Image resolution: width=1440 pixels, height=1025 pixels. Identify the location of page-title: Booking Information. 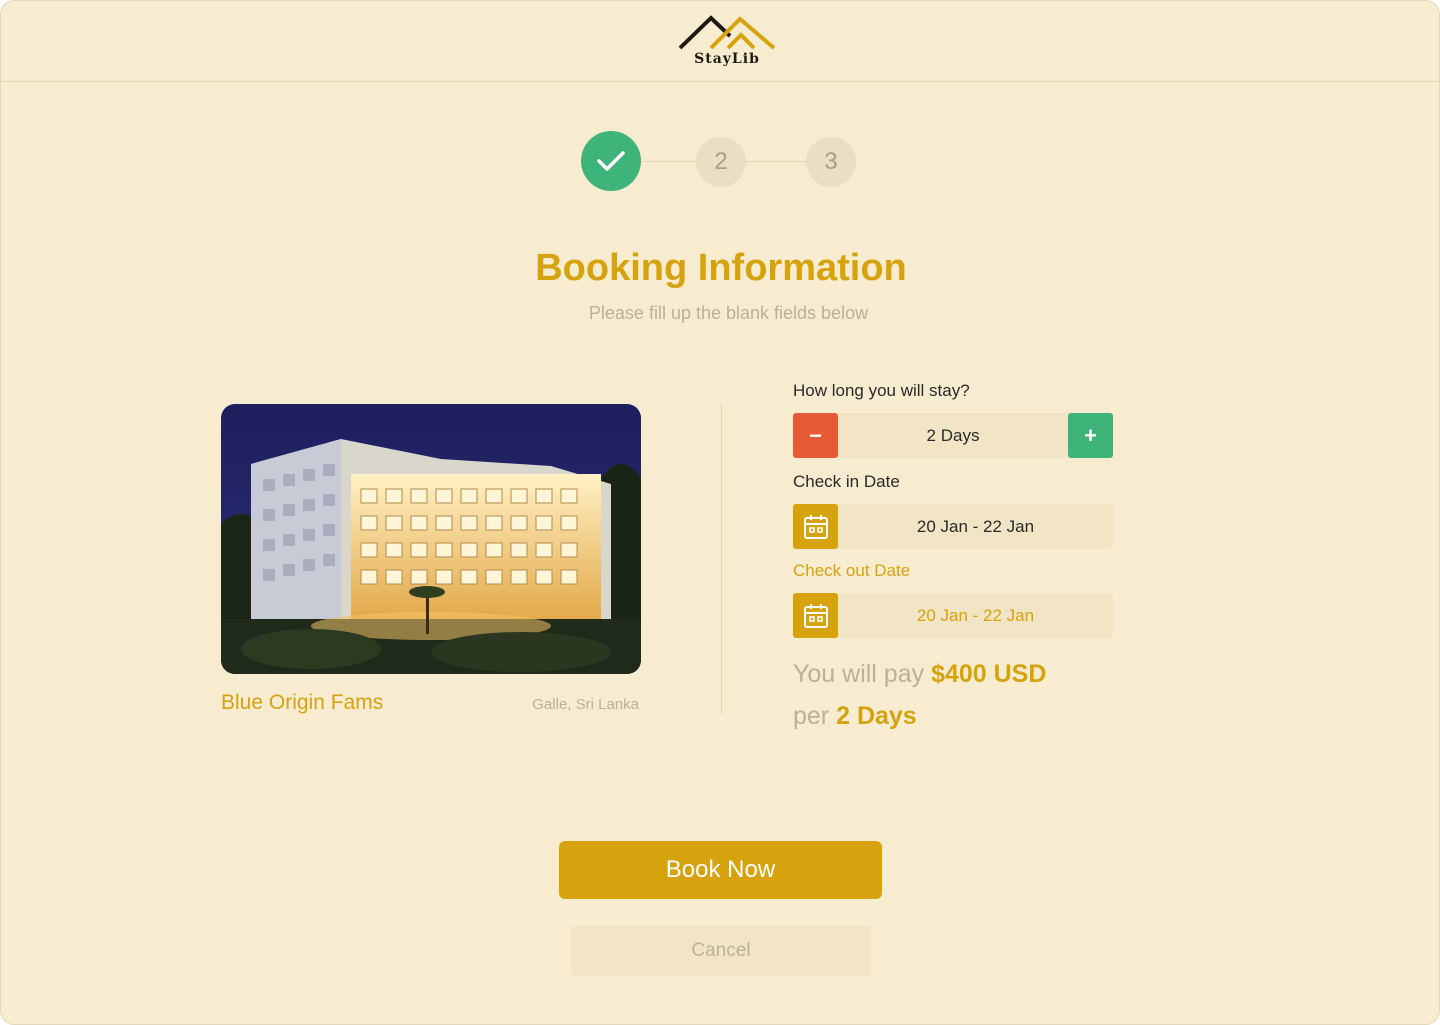
(721, 268).